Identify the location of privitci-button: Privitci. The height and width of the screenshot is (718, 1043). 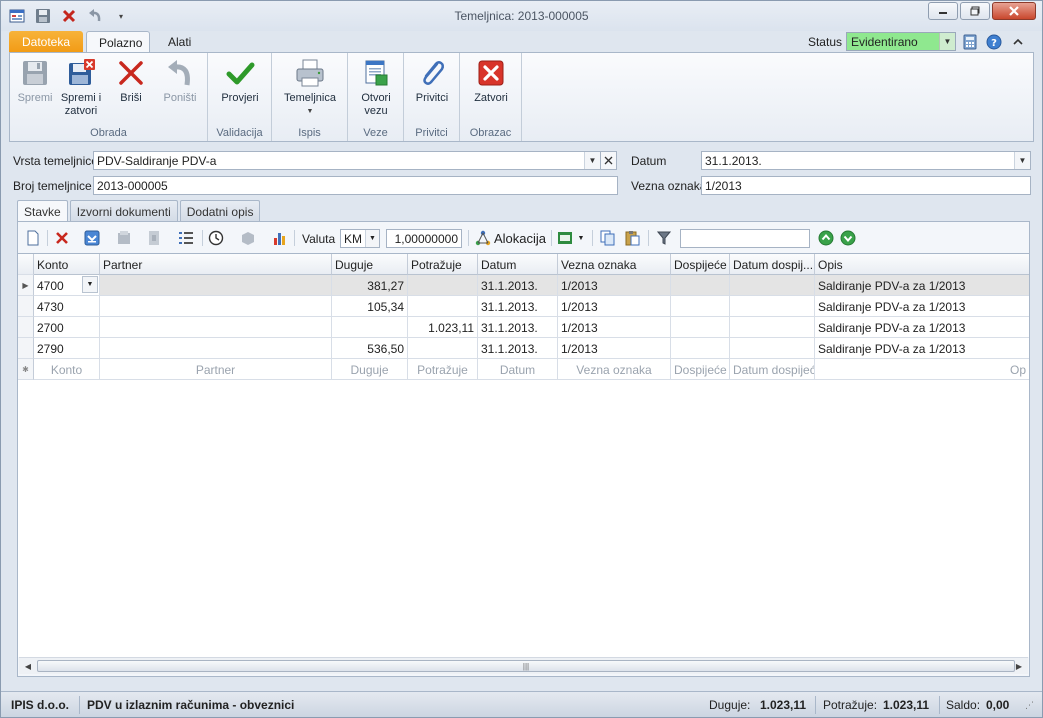
(432, 81).